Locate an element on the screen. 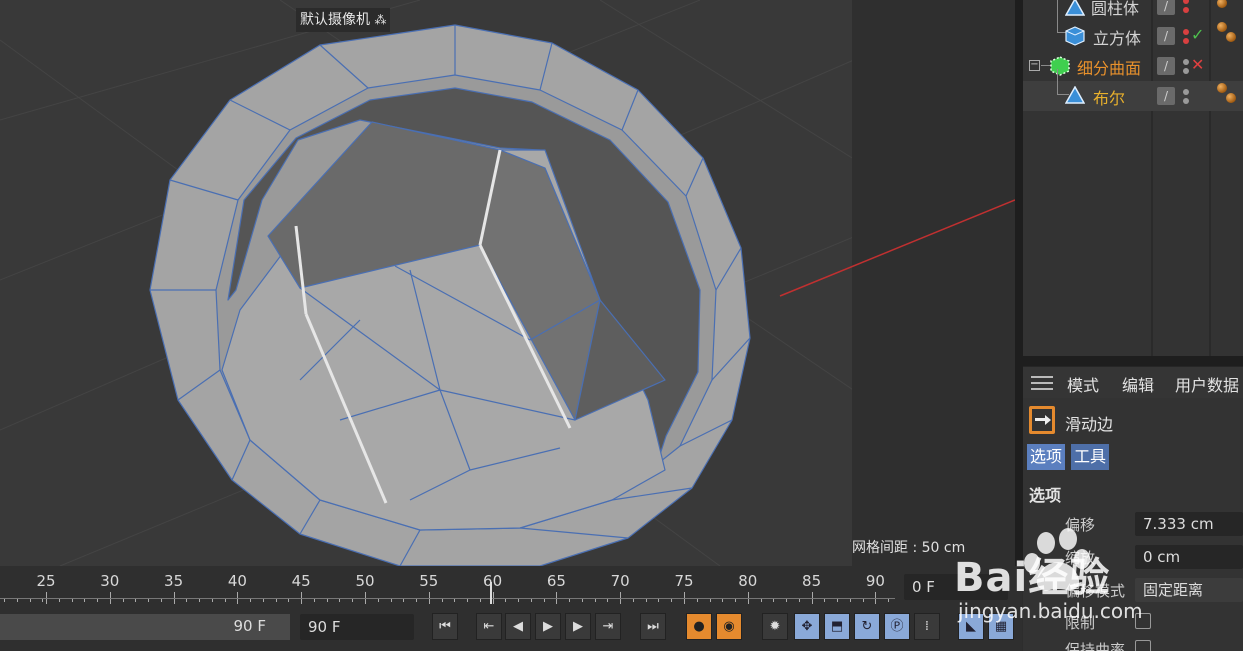 This screenshot has width=1243, height=651. prev-frame-button: ◀ is located at coordinates (518, 626).